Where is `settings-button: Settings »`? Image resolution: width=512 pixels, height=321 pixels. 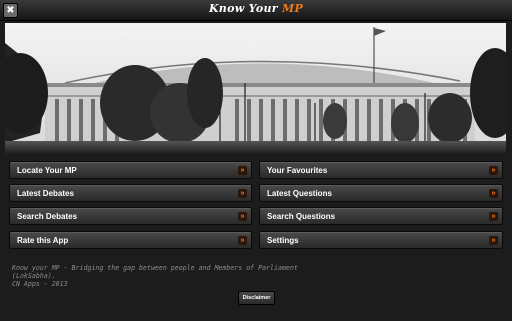
settings-button: Settings » is located at coordinates (381, 240).